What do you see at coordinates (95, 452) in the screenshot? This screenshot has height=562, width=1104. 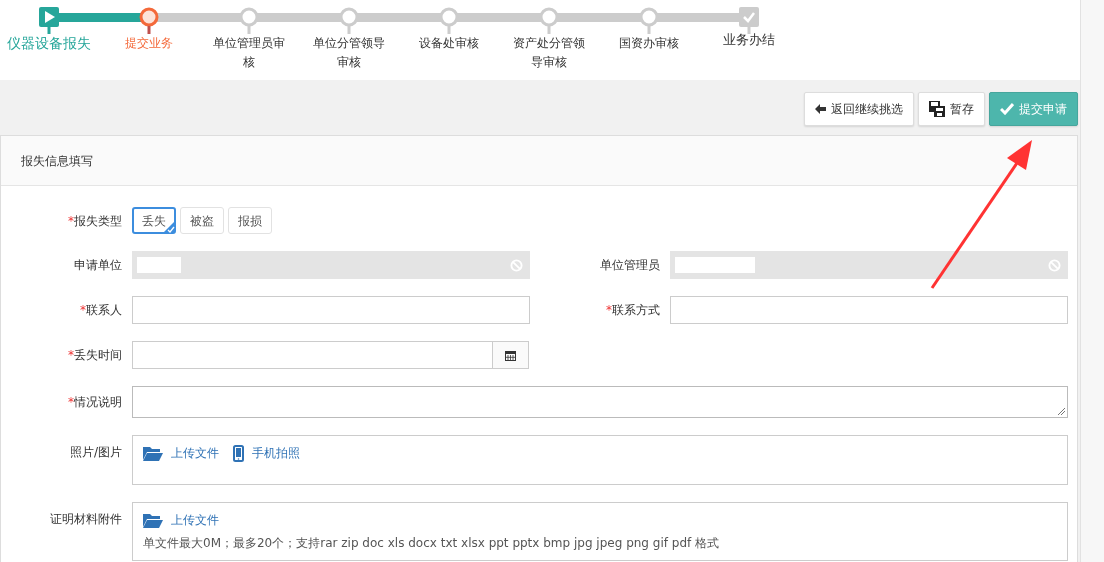 I see `field-label: 照片/图片` at bounding box center [95, 452].